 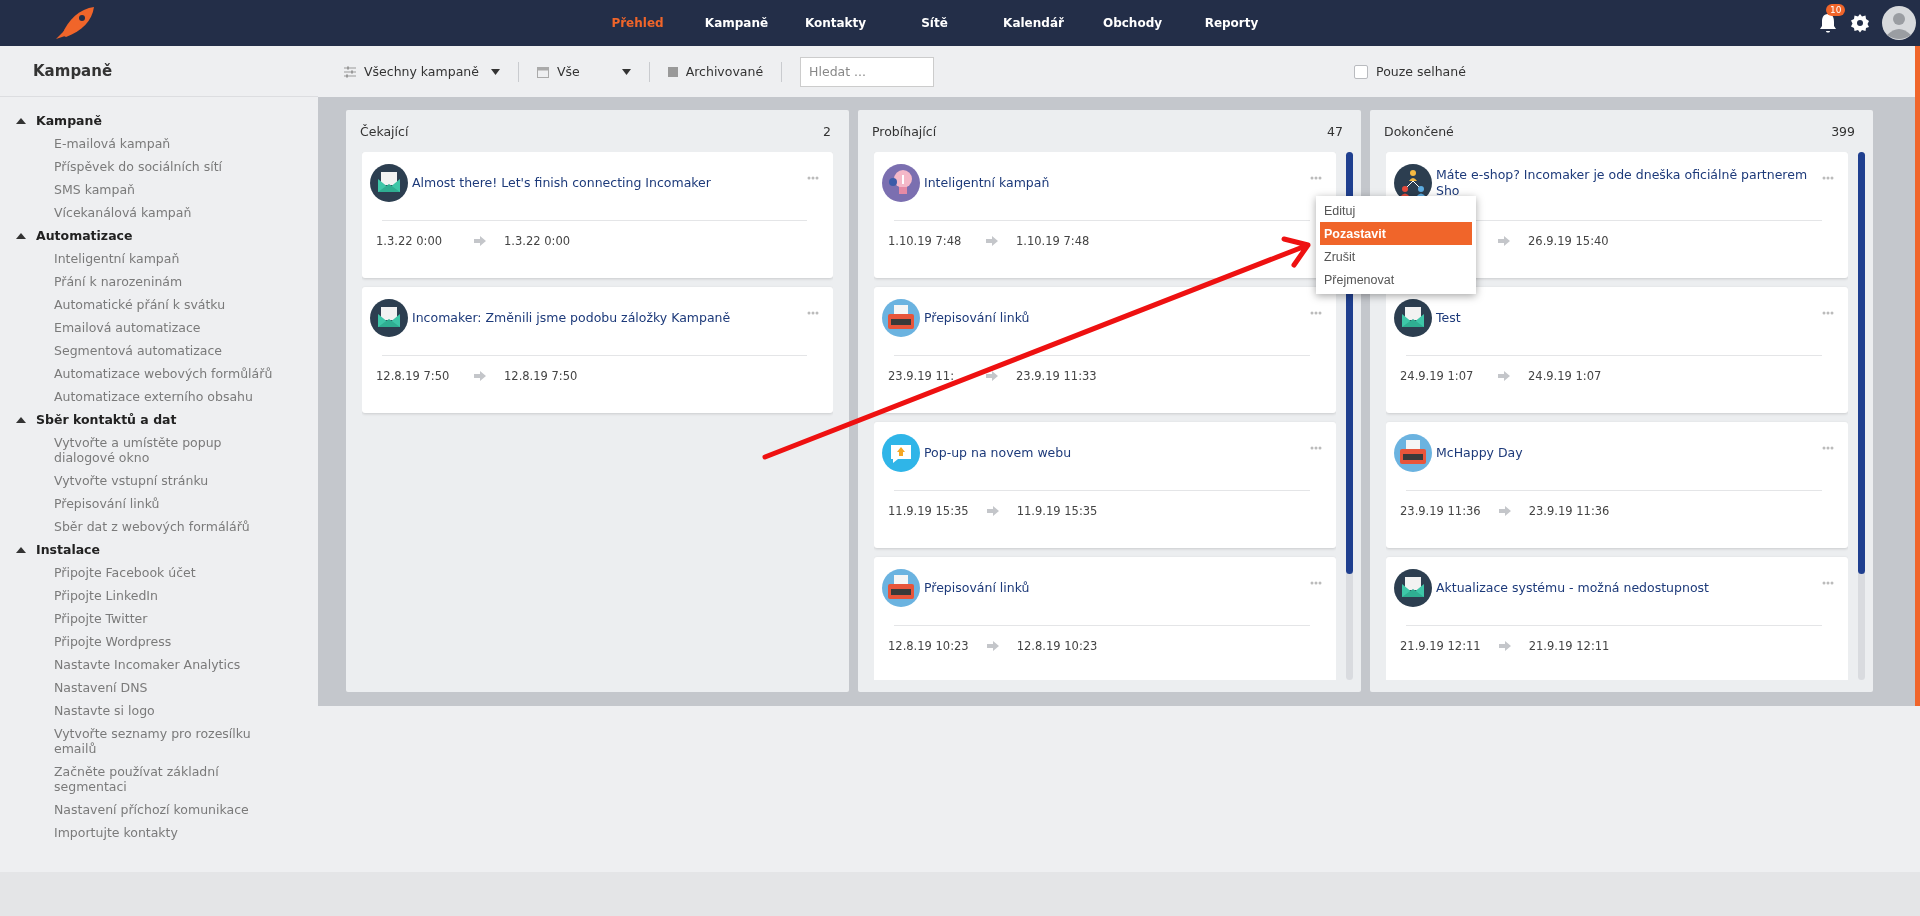 I want to click on column-title: Probíhající, so click(x=904, y=131).